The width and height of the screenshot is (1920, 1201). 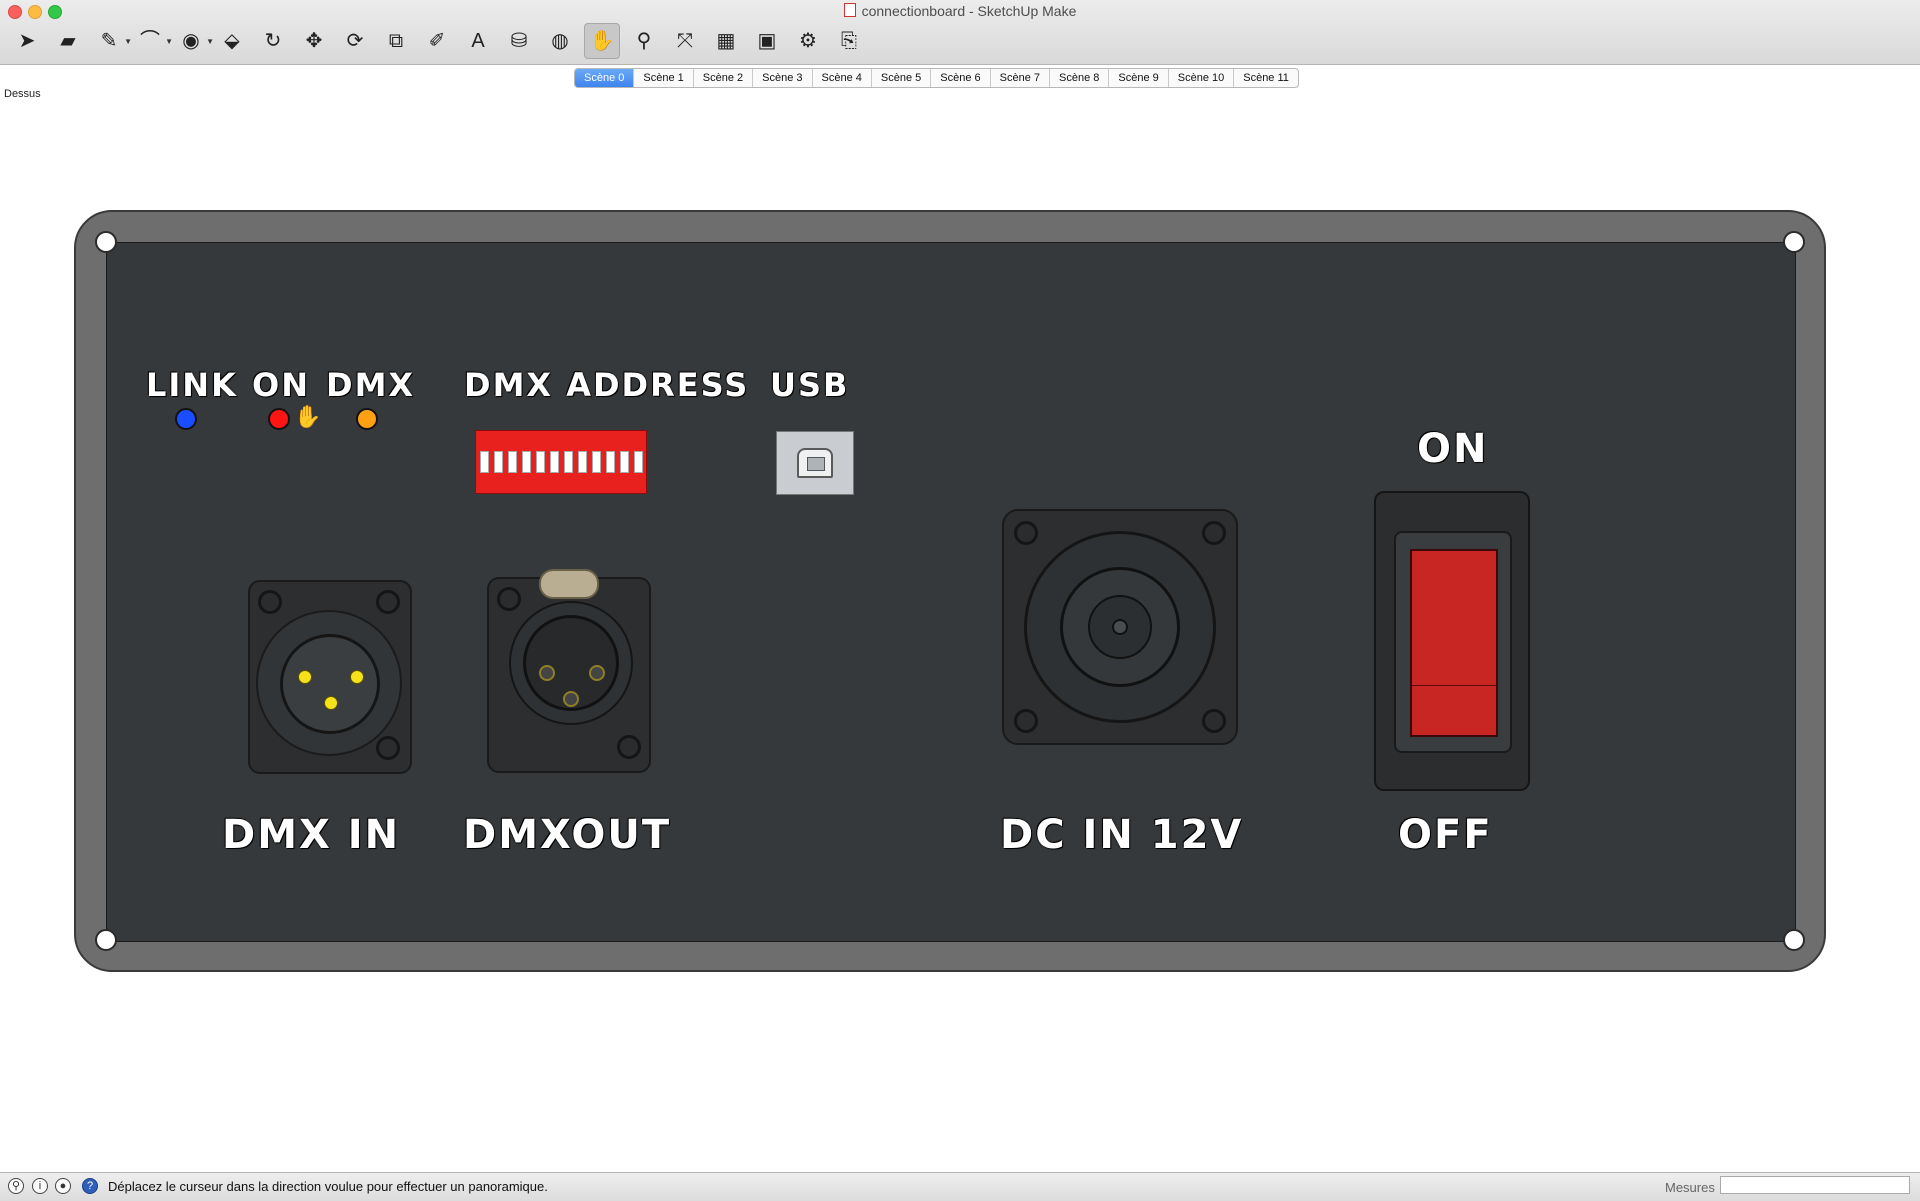 What do you see at coordinates (1794, 242) in the screenshot?
I see `screw-hole-top-right` at bounding box center [1794, 242].